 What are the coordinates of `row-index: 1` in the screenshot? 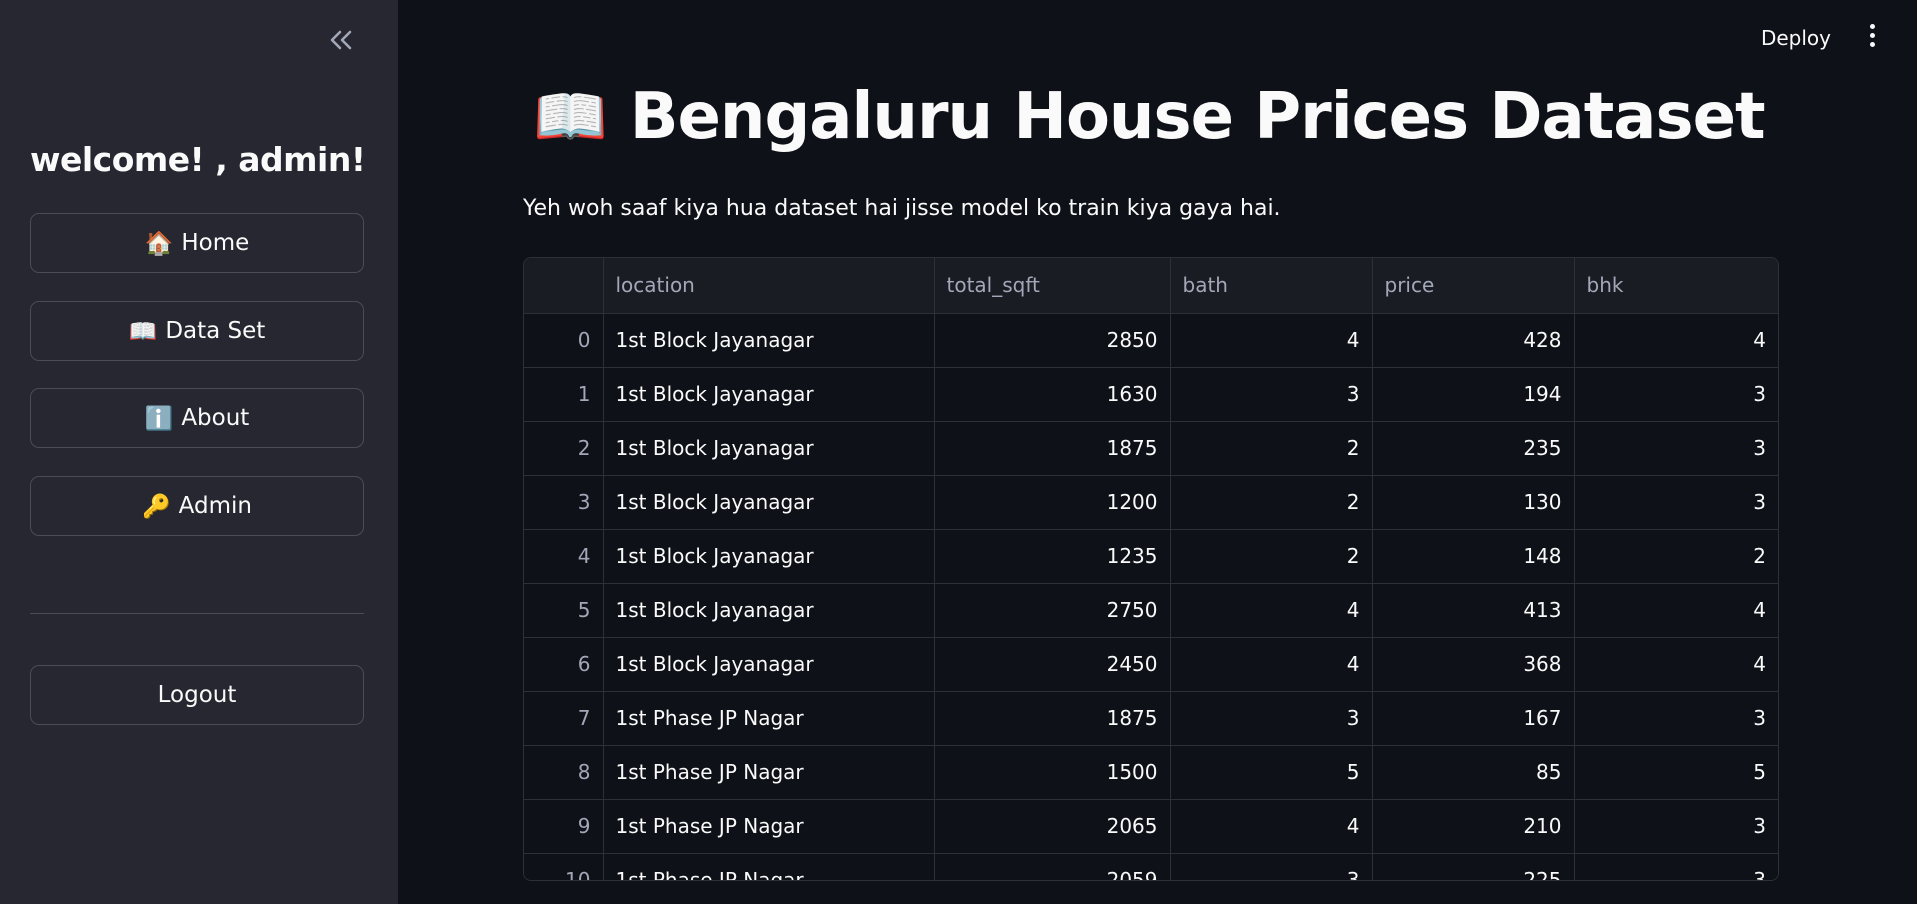 It's located at (564, 394).